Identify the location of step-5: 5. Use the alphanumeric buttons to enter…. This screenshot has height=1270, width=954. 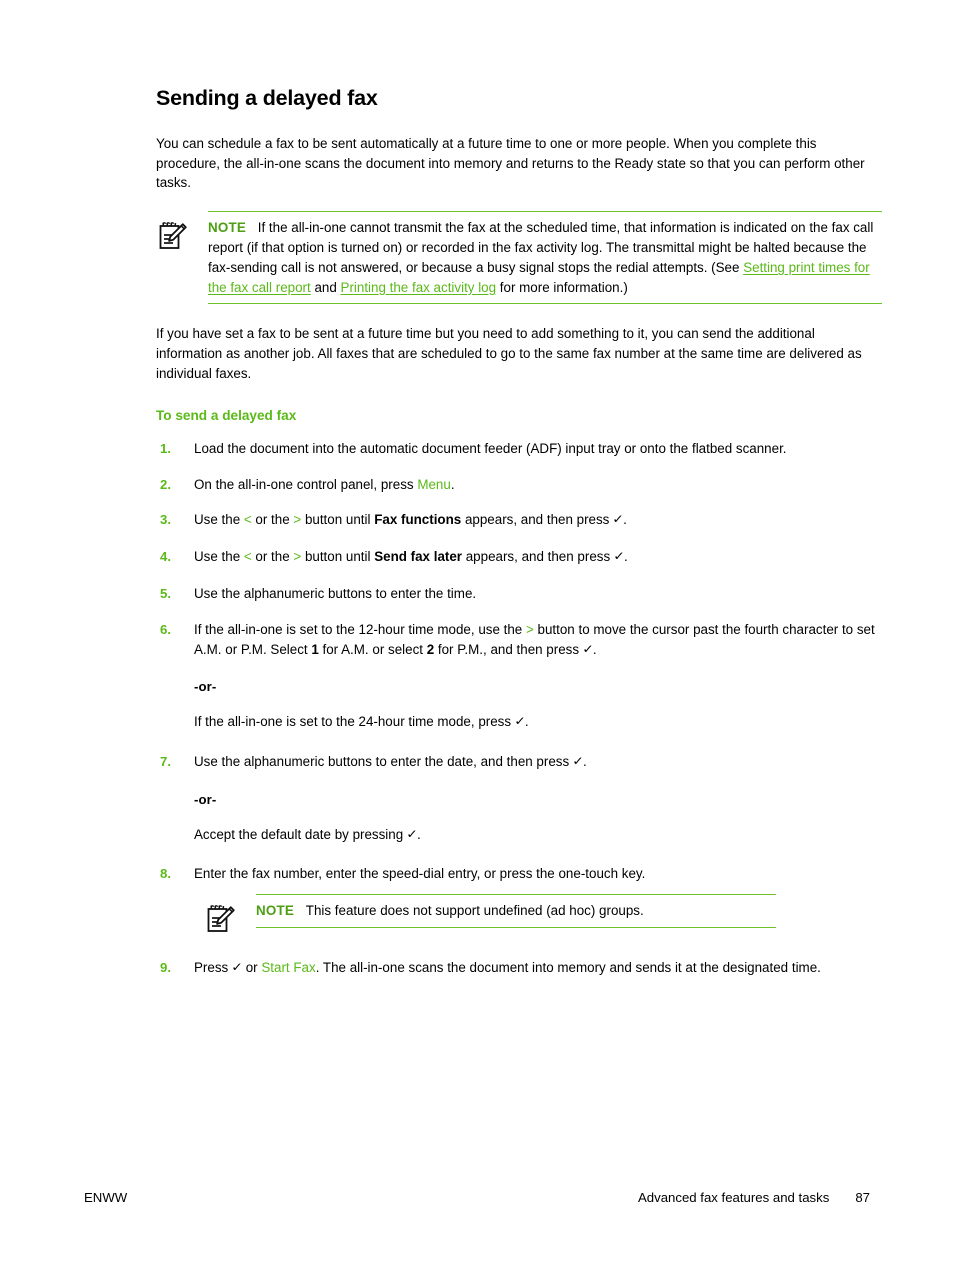
(519, 594).